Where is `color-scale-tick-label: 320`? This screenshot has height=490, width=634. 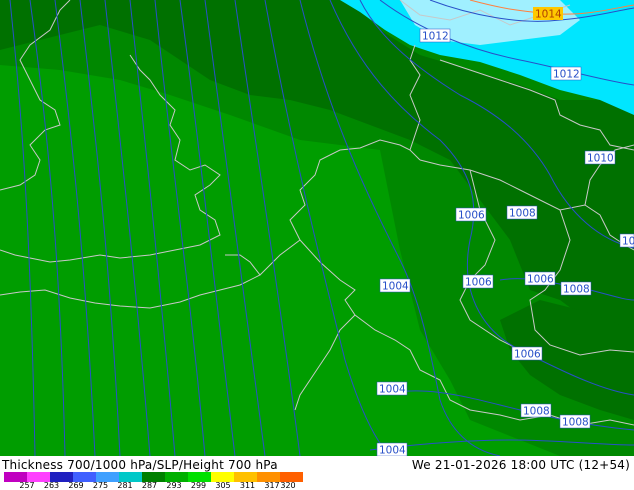 color-scale-tick-label: 320 is located at coordinates (288, 485).